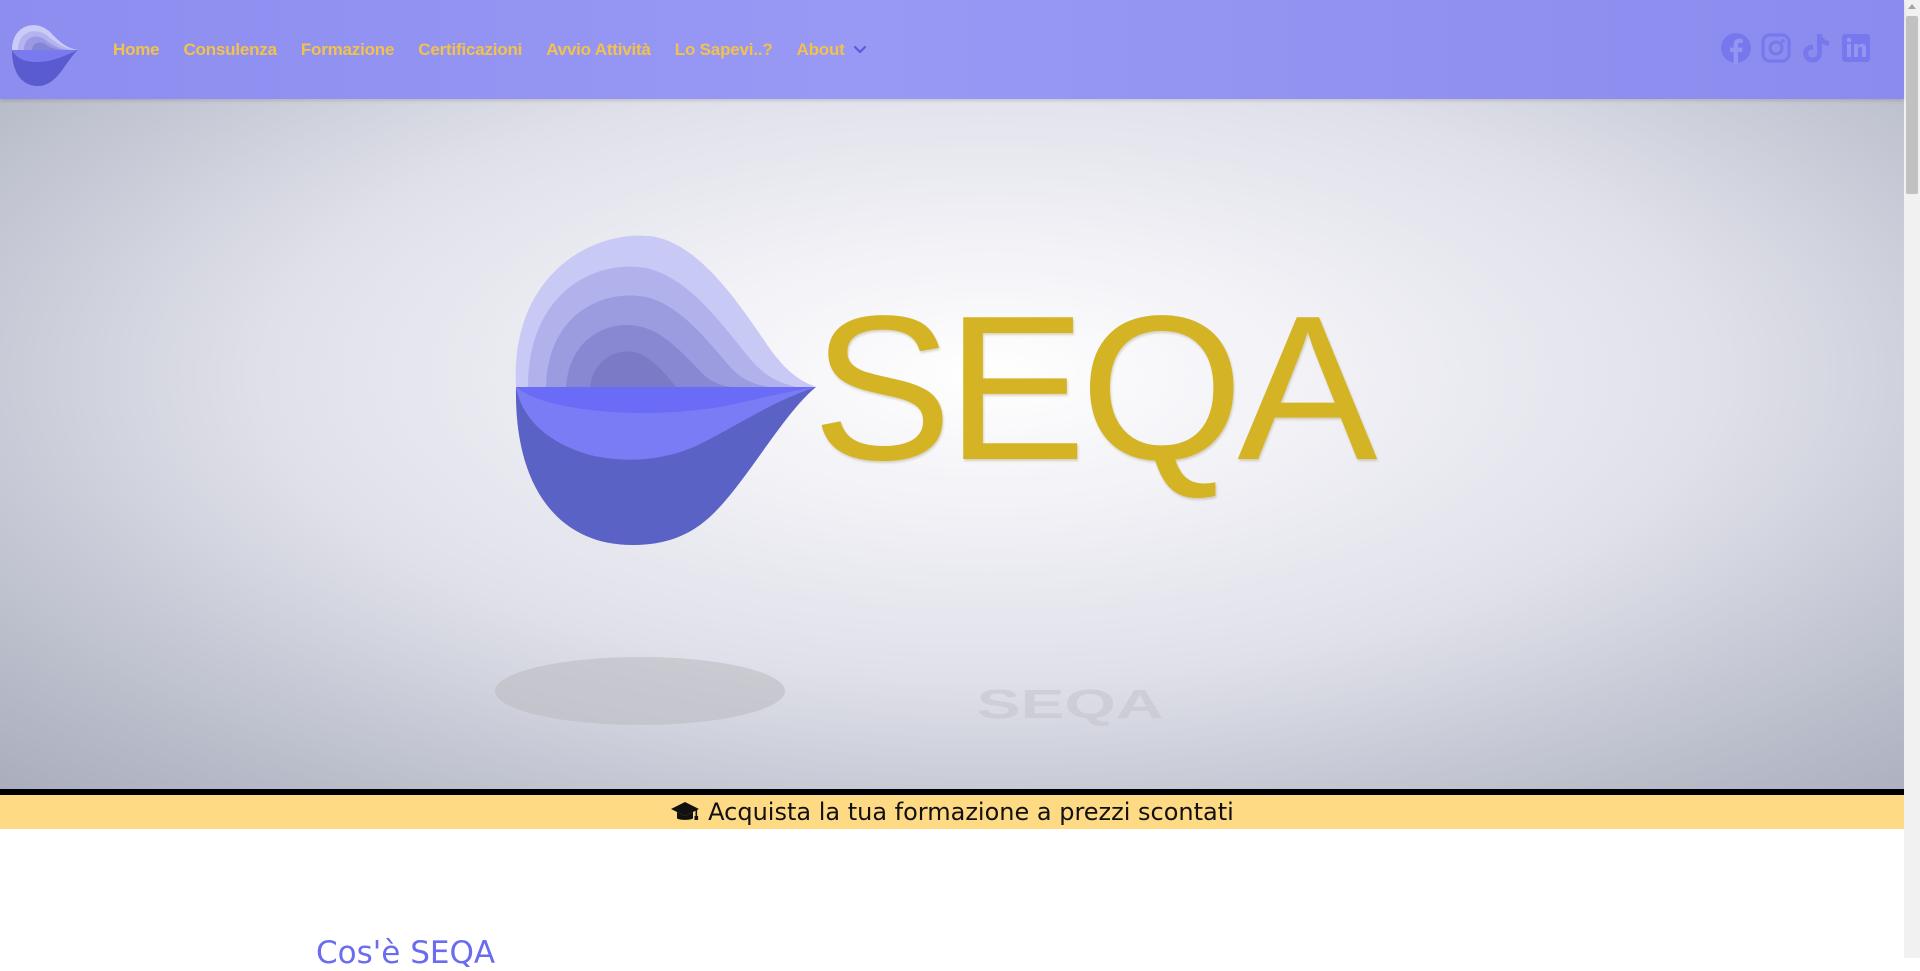 The width and height of the screenshot is (1920, 971). Describe the element at coordinates (136, 50) in the screenshot. I see `nav-home: Home` at that location.